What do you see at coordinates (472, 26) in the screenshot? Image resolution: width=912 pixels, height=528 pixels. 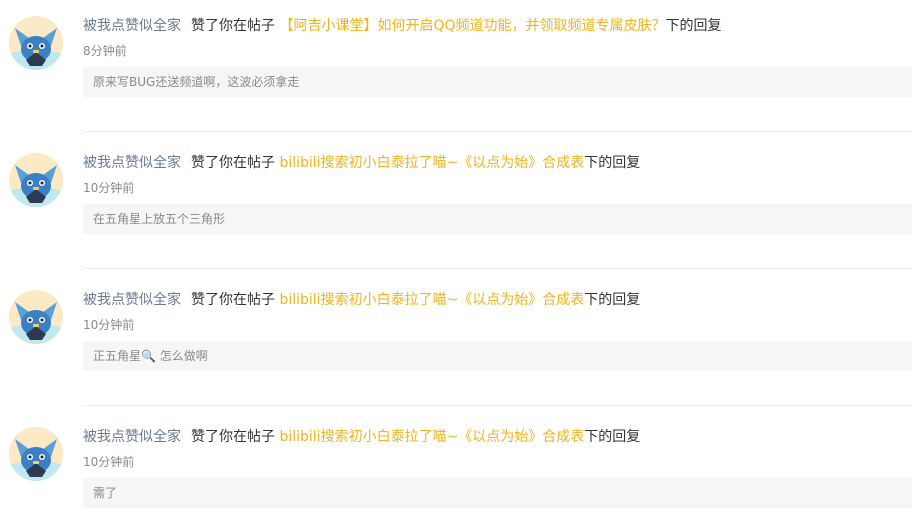 I see `post-title-link: 【阿吉小课堂】如何开启QQ频道功能，并领取频道专属皮肤？` at bounding box center [472, 26].